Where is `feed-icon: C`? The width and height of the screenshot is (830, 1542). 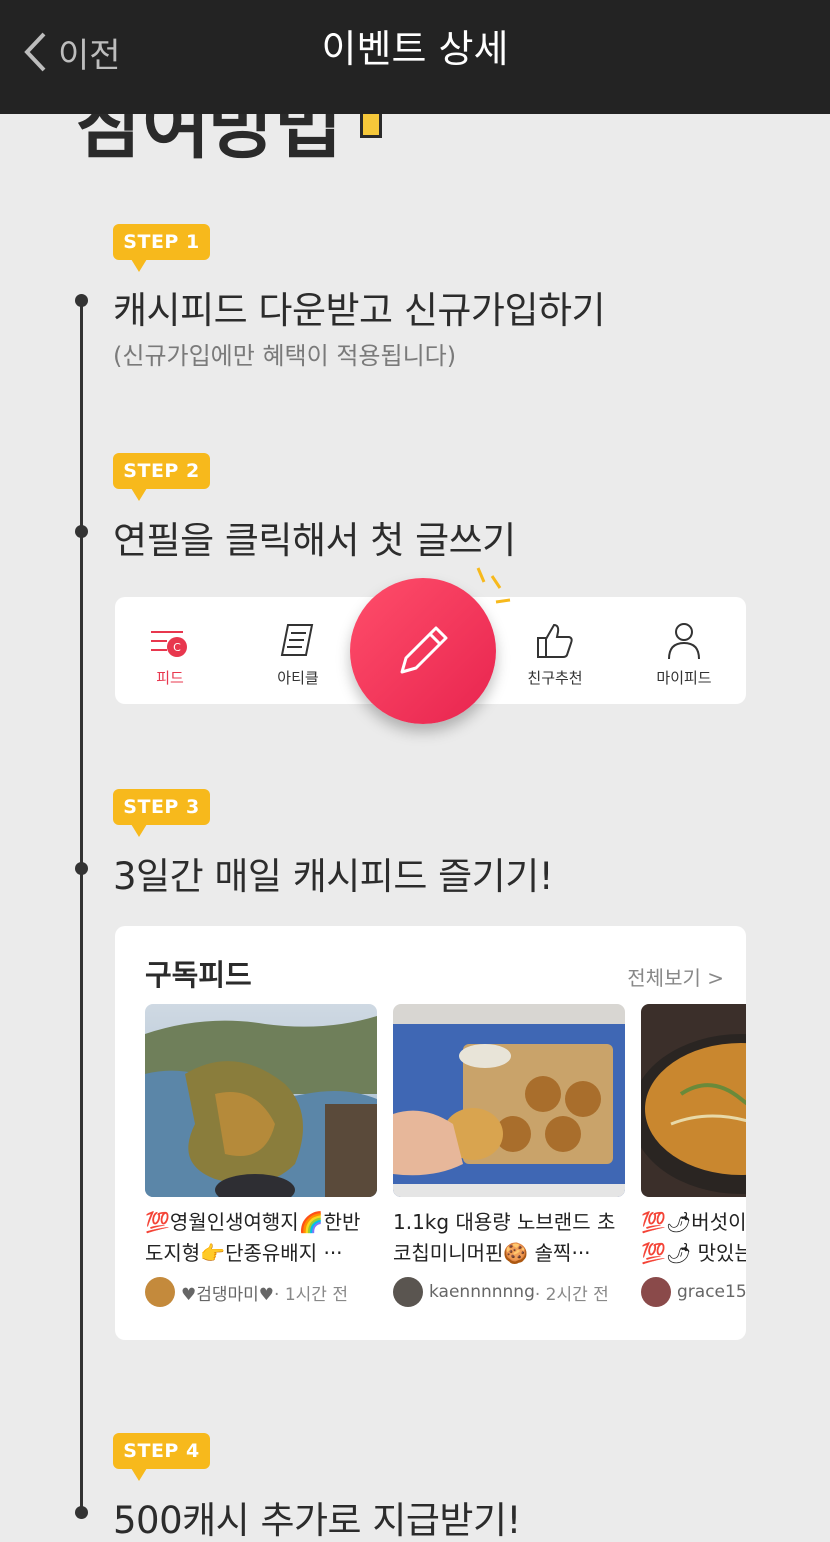 feed-icon: C is located at coordinates (169, 644).